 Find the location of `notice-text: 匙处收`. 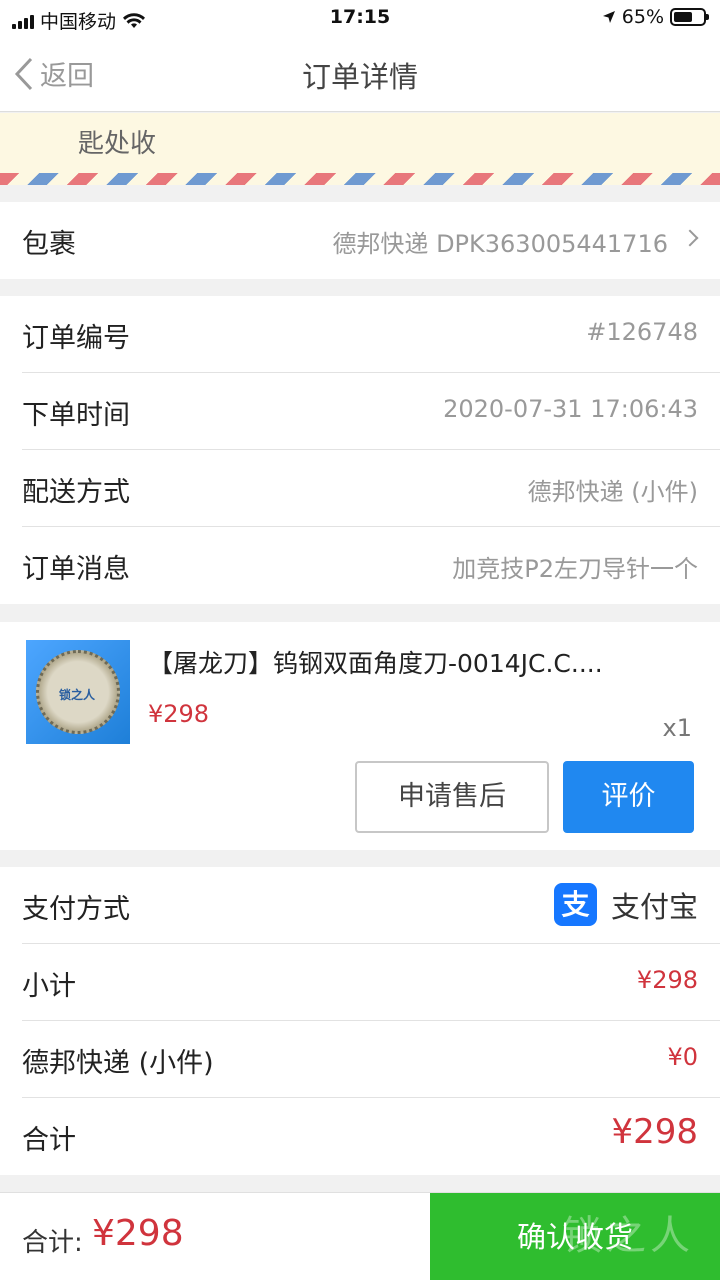

notice-text: 匙处收 is located at coordinates (117, 144).